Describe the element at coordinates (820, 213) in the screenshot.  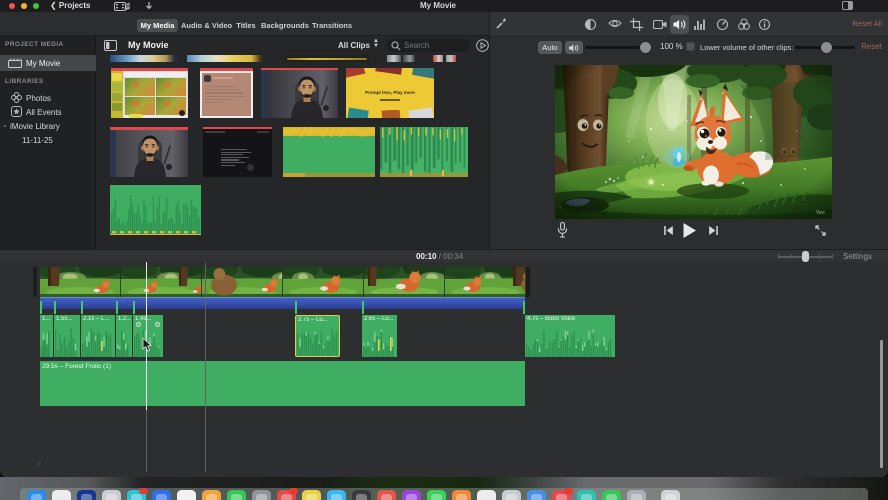
I see `svg-text: Veo` at that location.